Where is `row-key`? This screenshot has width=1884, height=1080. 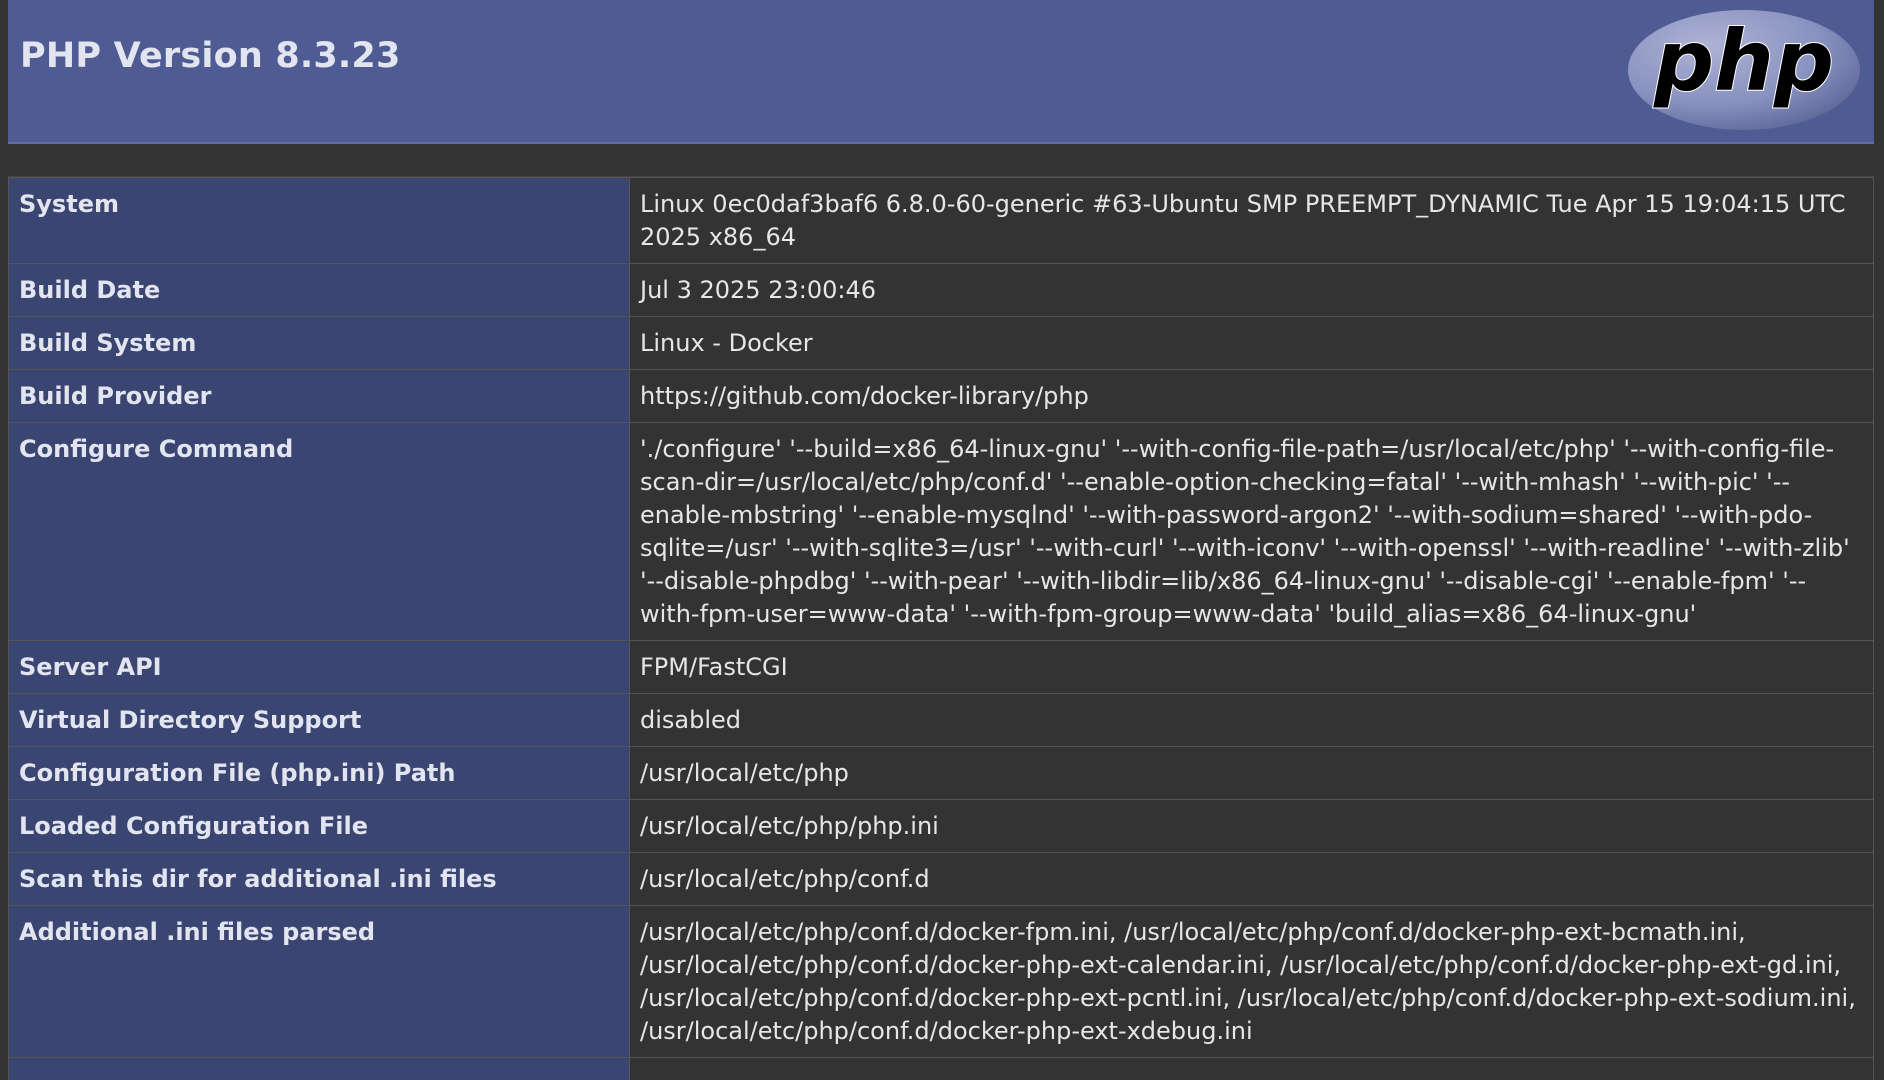
row-key is located at coordinates (319, 1068).